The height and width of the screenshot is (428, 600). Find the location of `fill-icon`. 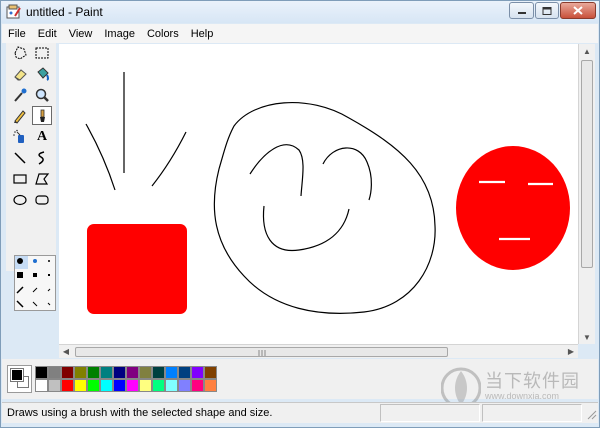

fill-icon is located at coordinates (43, 73).